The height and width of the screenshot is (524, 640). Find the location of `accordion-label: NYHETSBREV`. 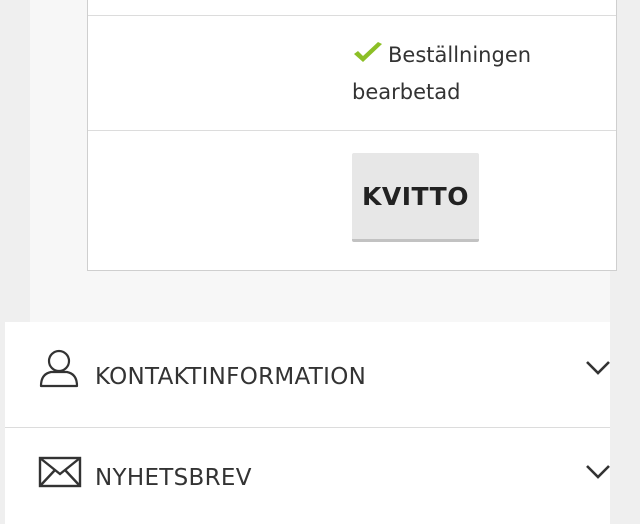

accordion-label: NYHETSBREV is located at coordinates (173, 478).